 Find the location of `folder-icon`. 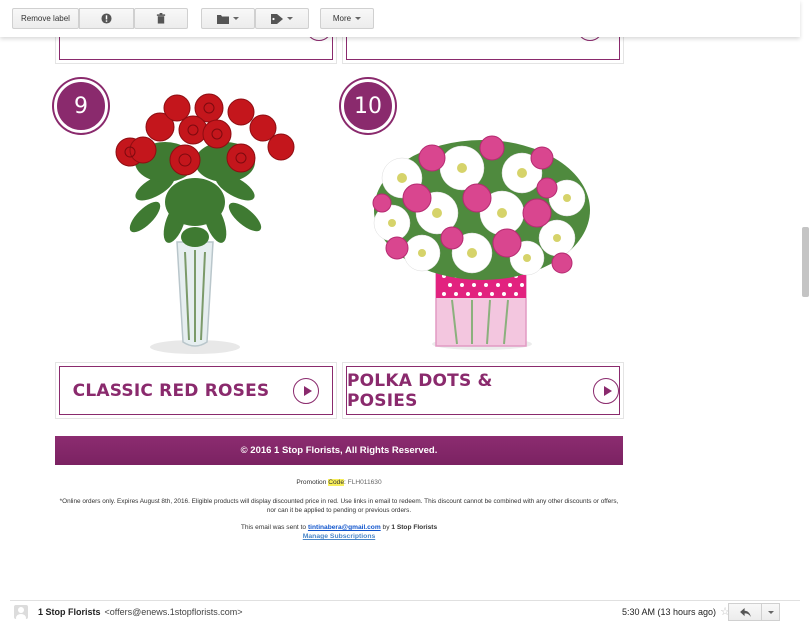

folder-icon is located at coordinates (223, 19).